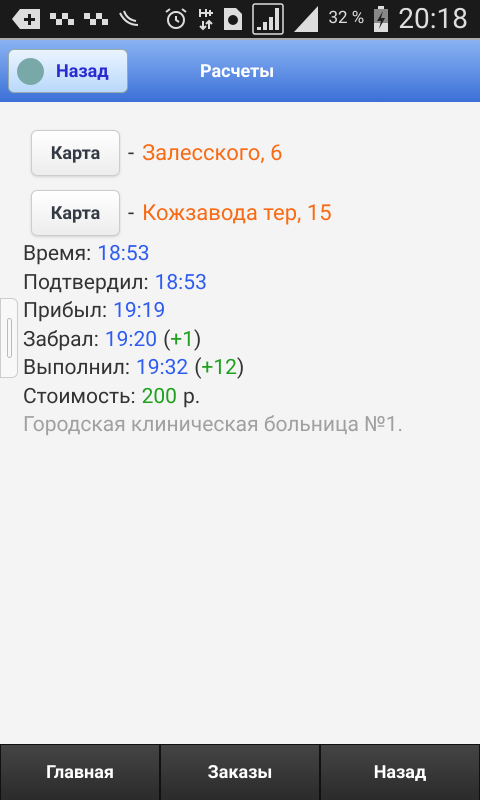 This screenshot has width=480, height=800. Describe the element at coordinates (213, 425) in the screenshot. I see `destination-note: Городская клиническая больница №1.` at that location.